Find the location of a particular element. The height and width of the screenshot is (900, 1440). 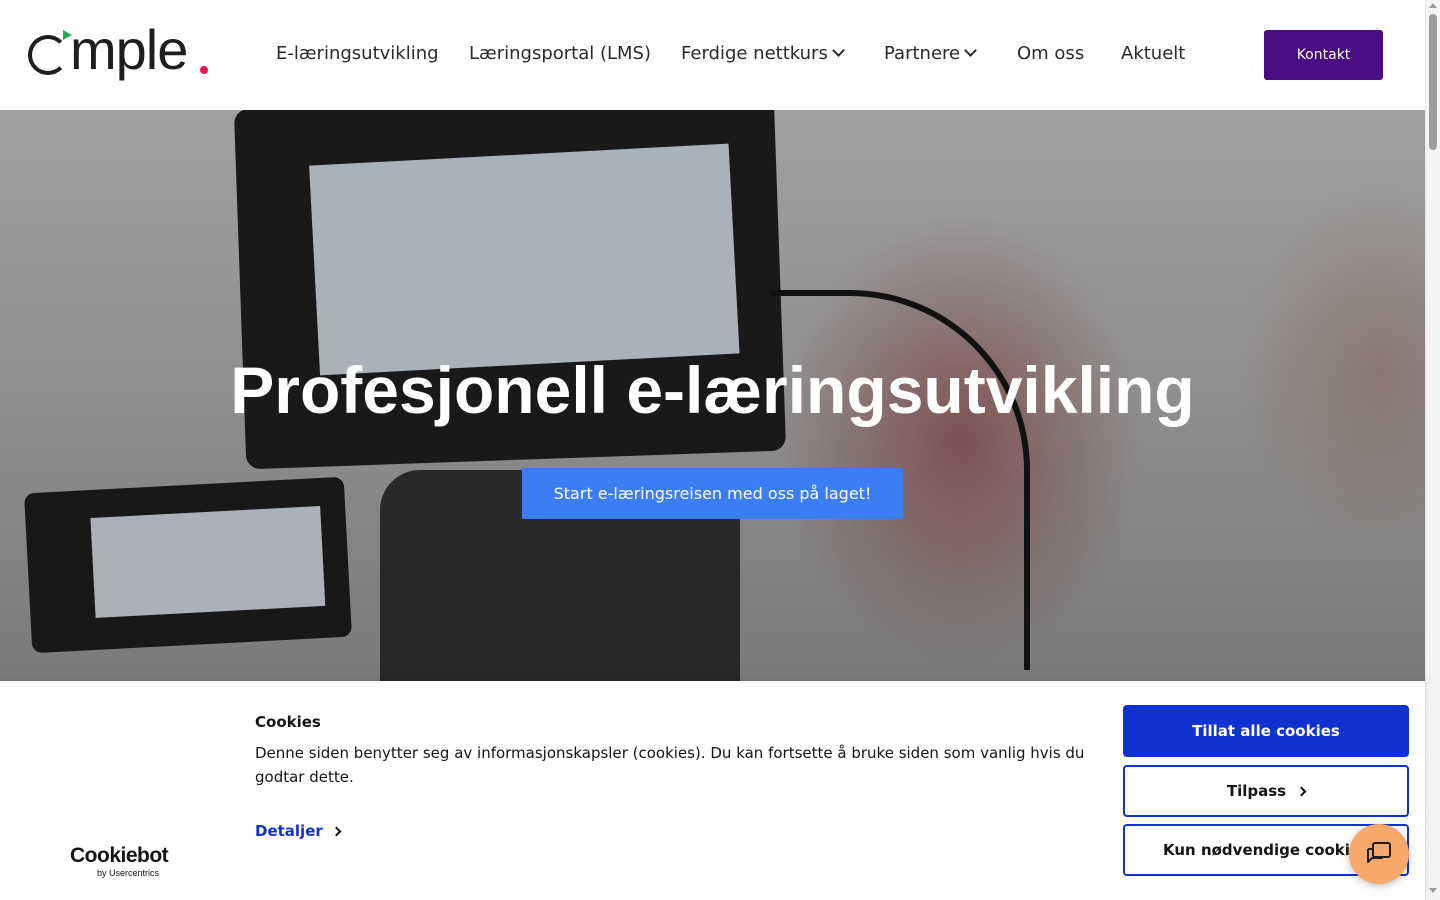

nav-item-courses: Ferdige nettkurs is located at coordinates (763, 54).